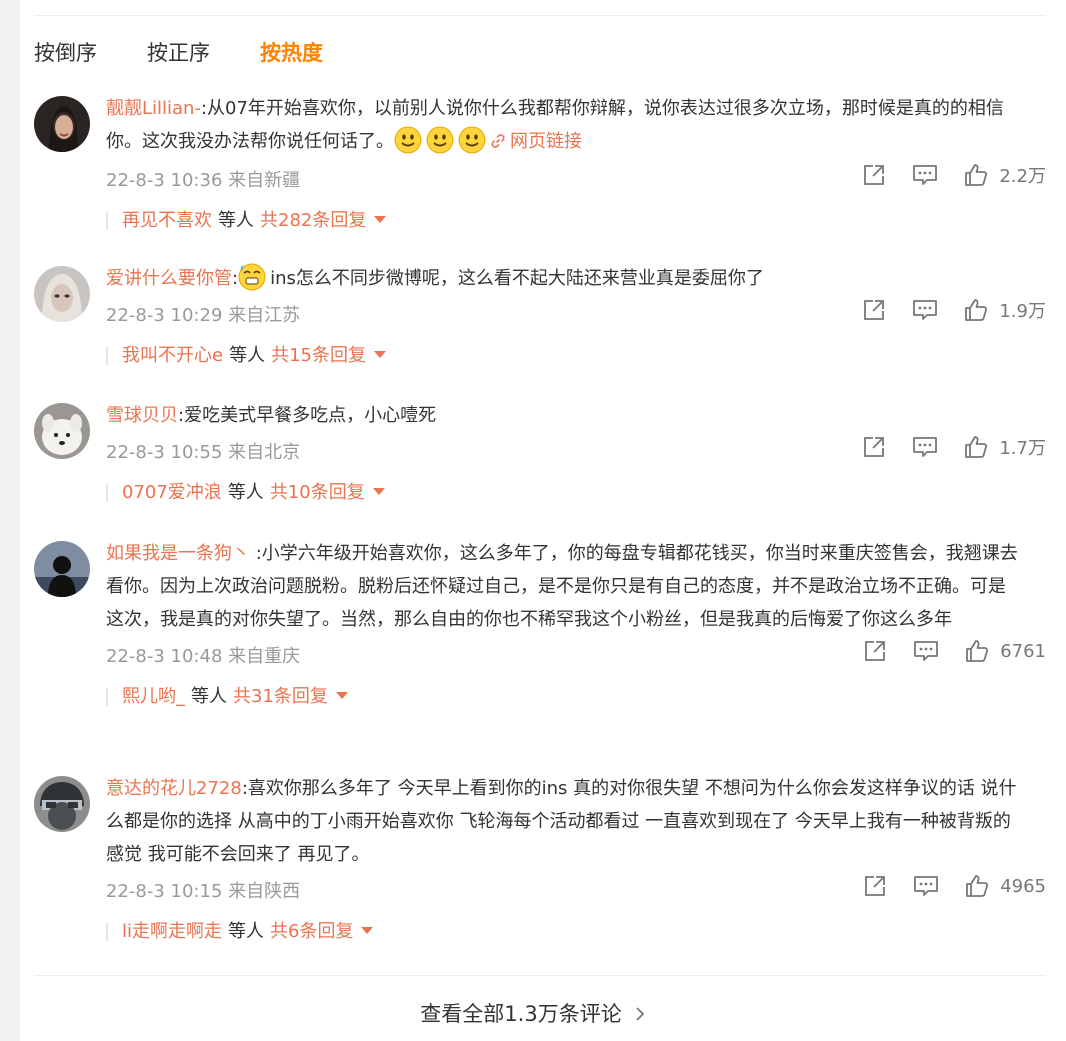 The height and width of the screenshot is (1041, 1066). I want to click on reply-count-button: 共31条回复, so click(290, 696).